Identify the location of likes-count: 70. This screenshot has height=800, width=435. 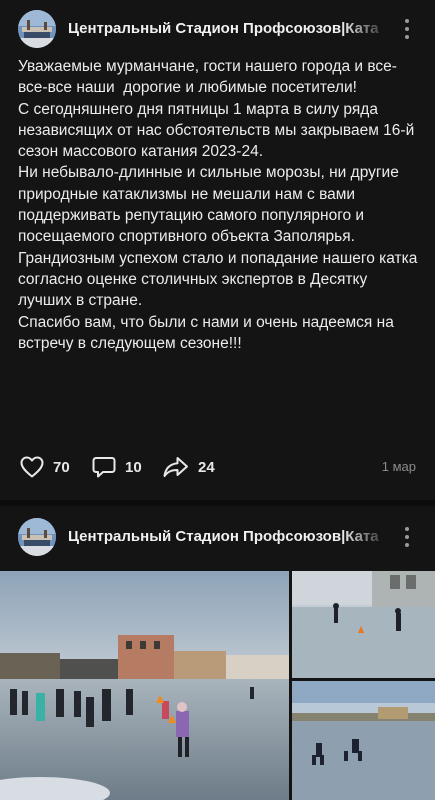
(61, 467).